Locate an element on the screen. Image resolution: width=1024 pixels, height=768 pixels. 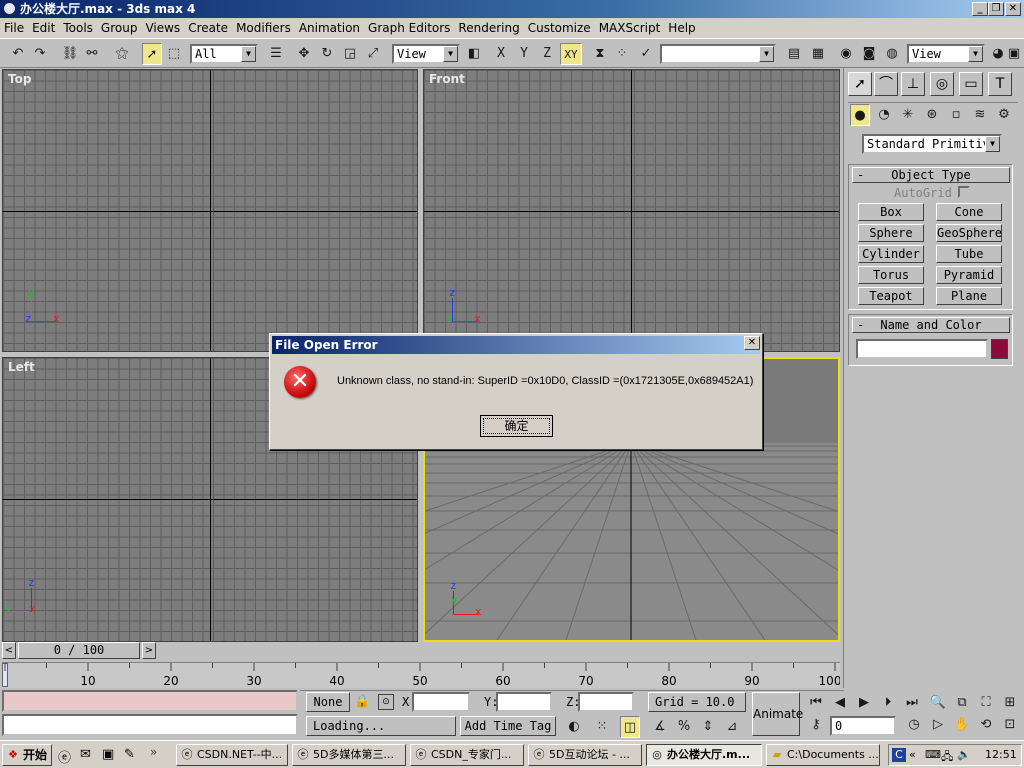
current-frame-field: 0 is located at coordinates (863, 726).